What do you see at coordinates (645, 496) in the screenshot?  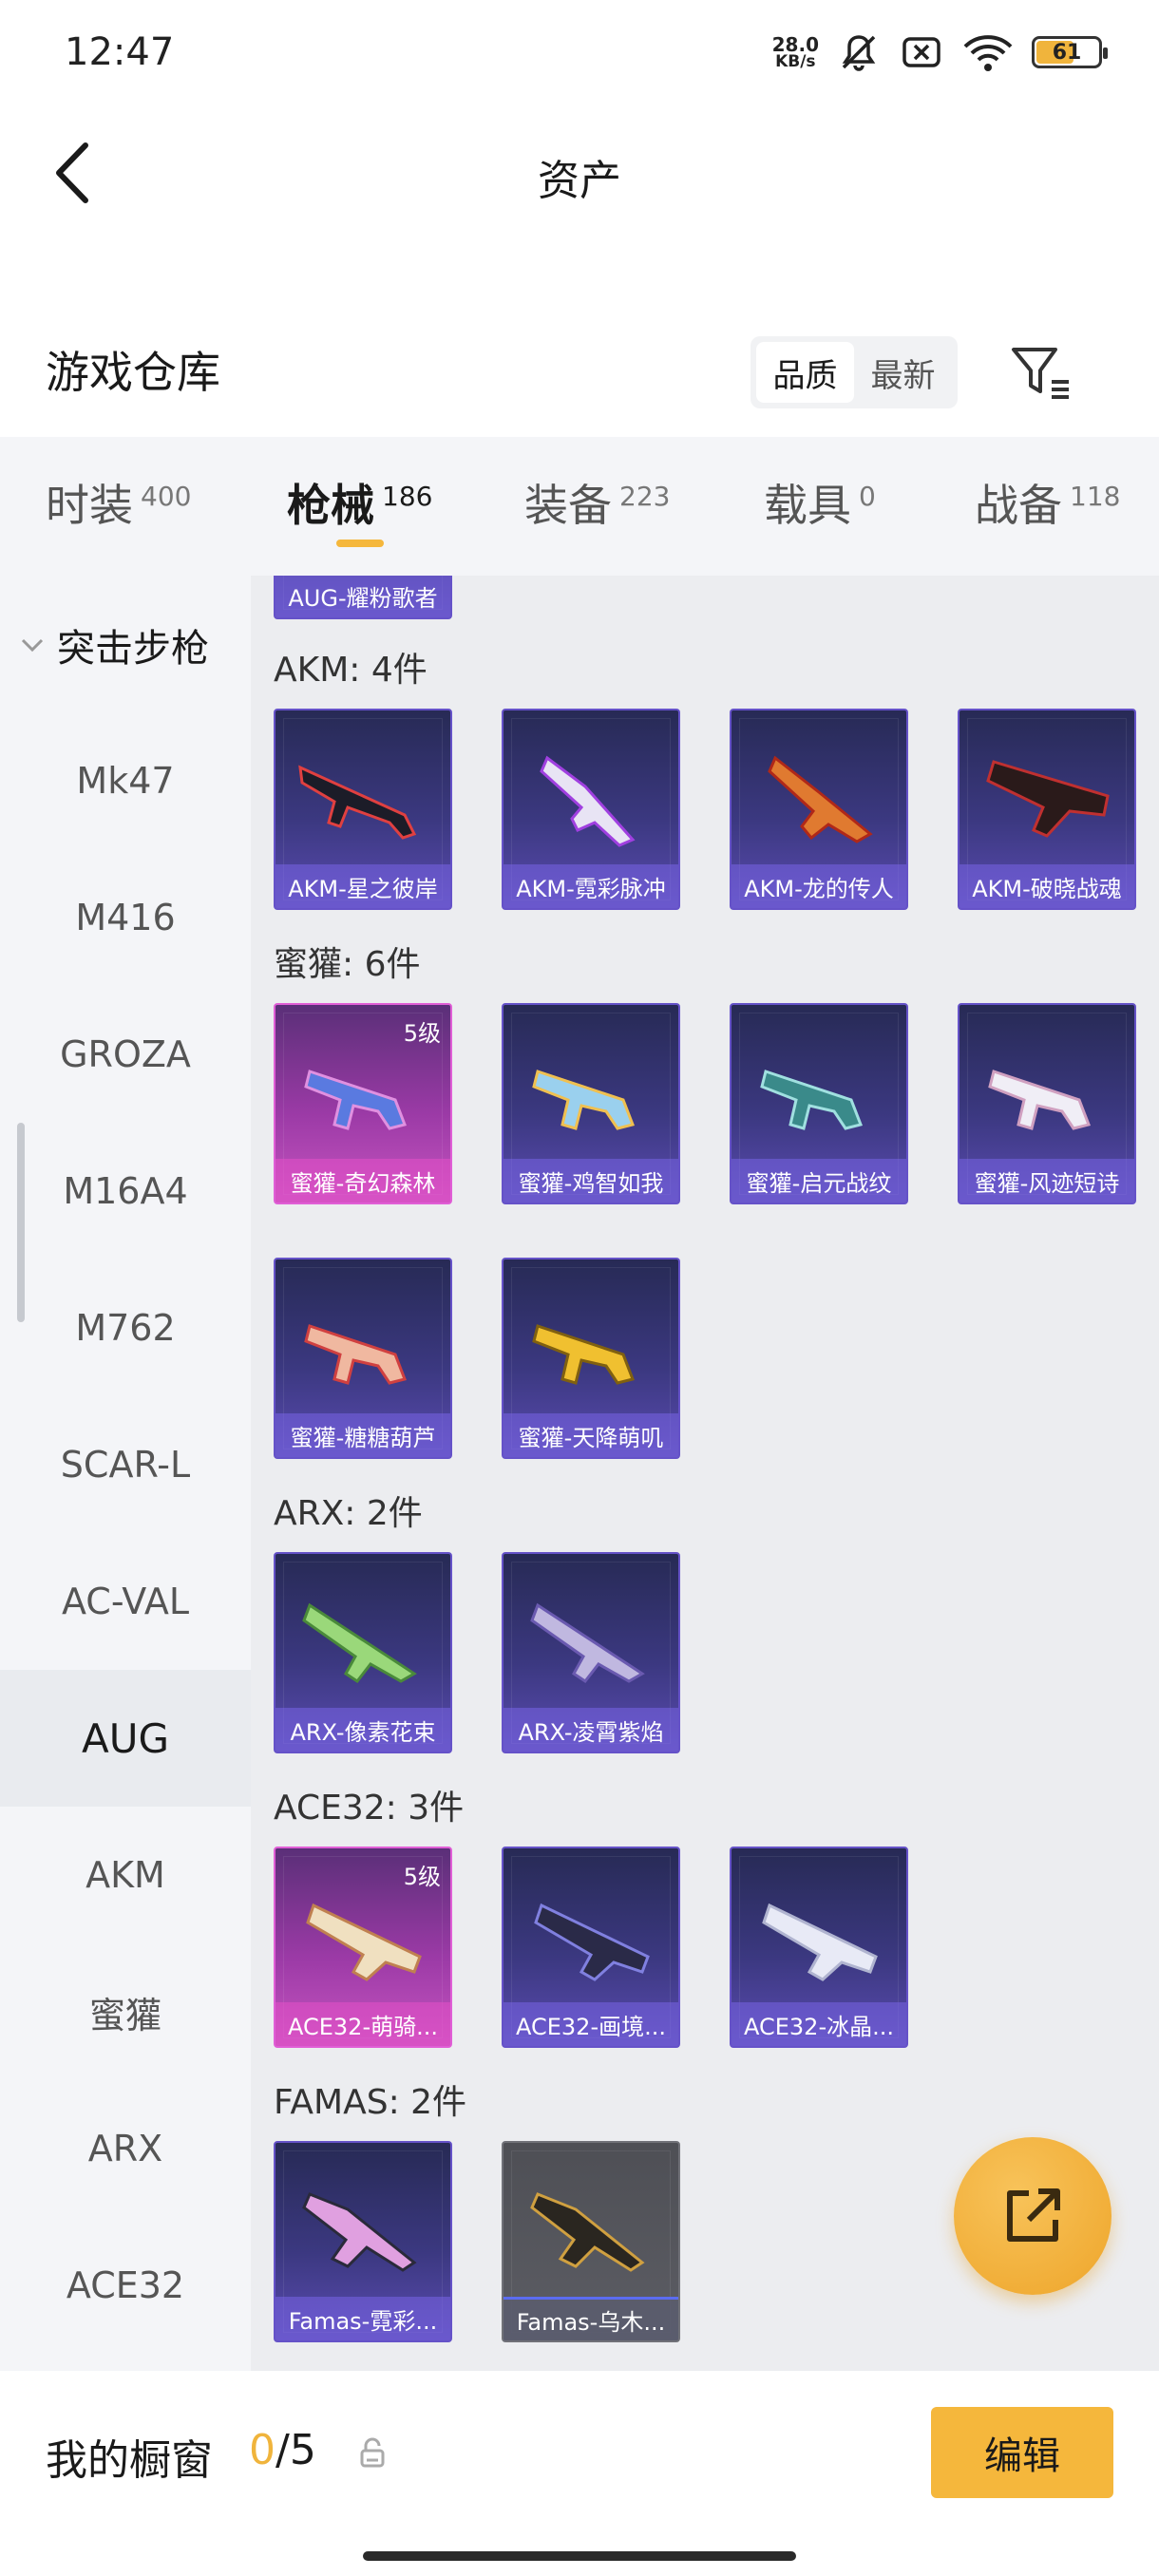 I see `tab-count: 223` at bounding box center [645, 496].